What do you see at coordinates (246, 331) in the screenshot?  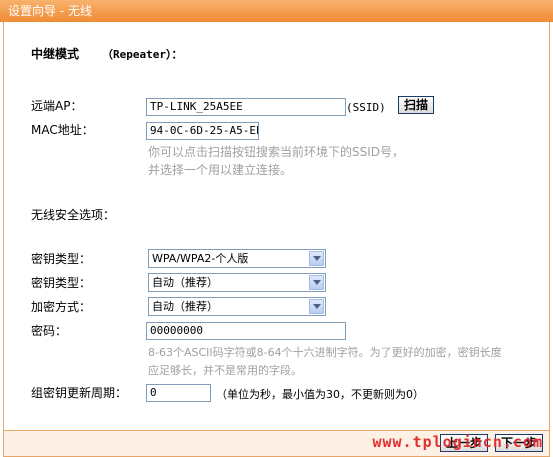 I see `password-input: 00000000` at bounding box center [246, 331].